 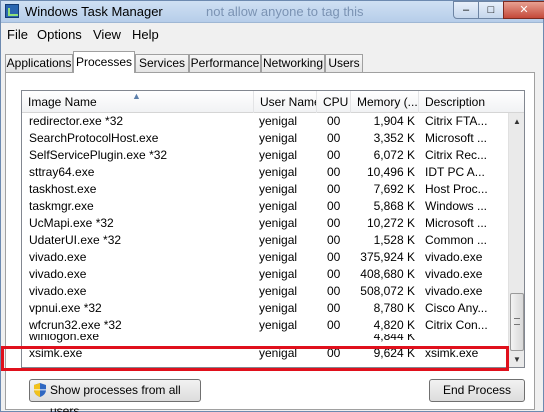 What do you see at coordinates (104, 62) in the screenshot?
I see `tab-processes: Processes` at bounding box center [104, 62].